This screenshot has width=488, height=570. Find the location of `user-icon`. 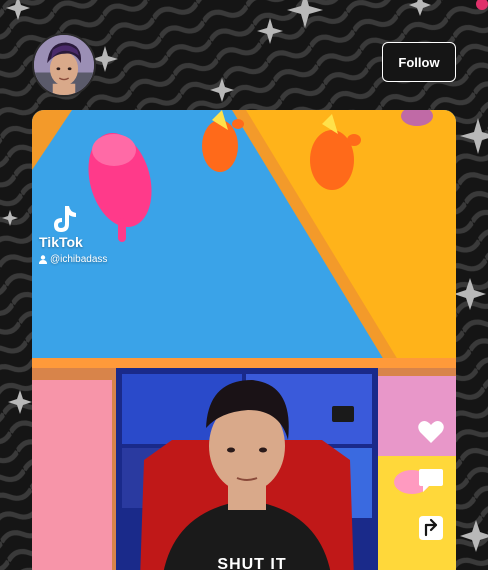

user-icon is located at coordinates (43, 259).